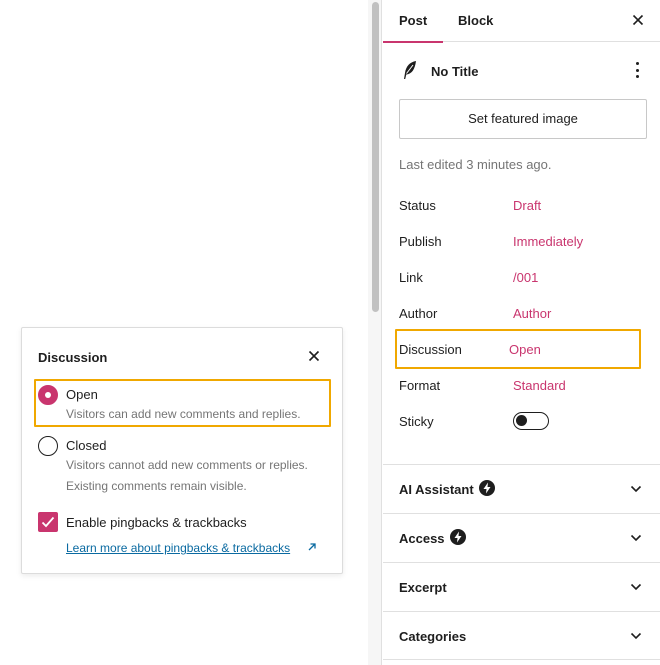  What do you see at coordinates (637, 71) in the screenshot?
I see `more-vertical-icon` at bounding box center [637, 71].